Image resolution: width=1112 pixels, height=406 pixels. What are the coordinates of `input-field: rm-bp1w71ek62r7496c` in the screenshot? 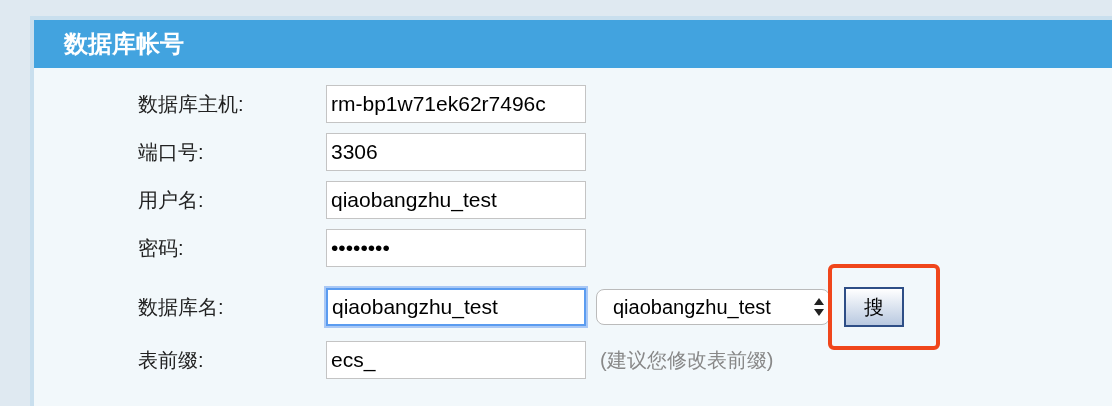 It's located at (456, 104).